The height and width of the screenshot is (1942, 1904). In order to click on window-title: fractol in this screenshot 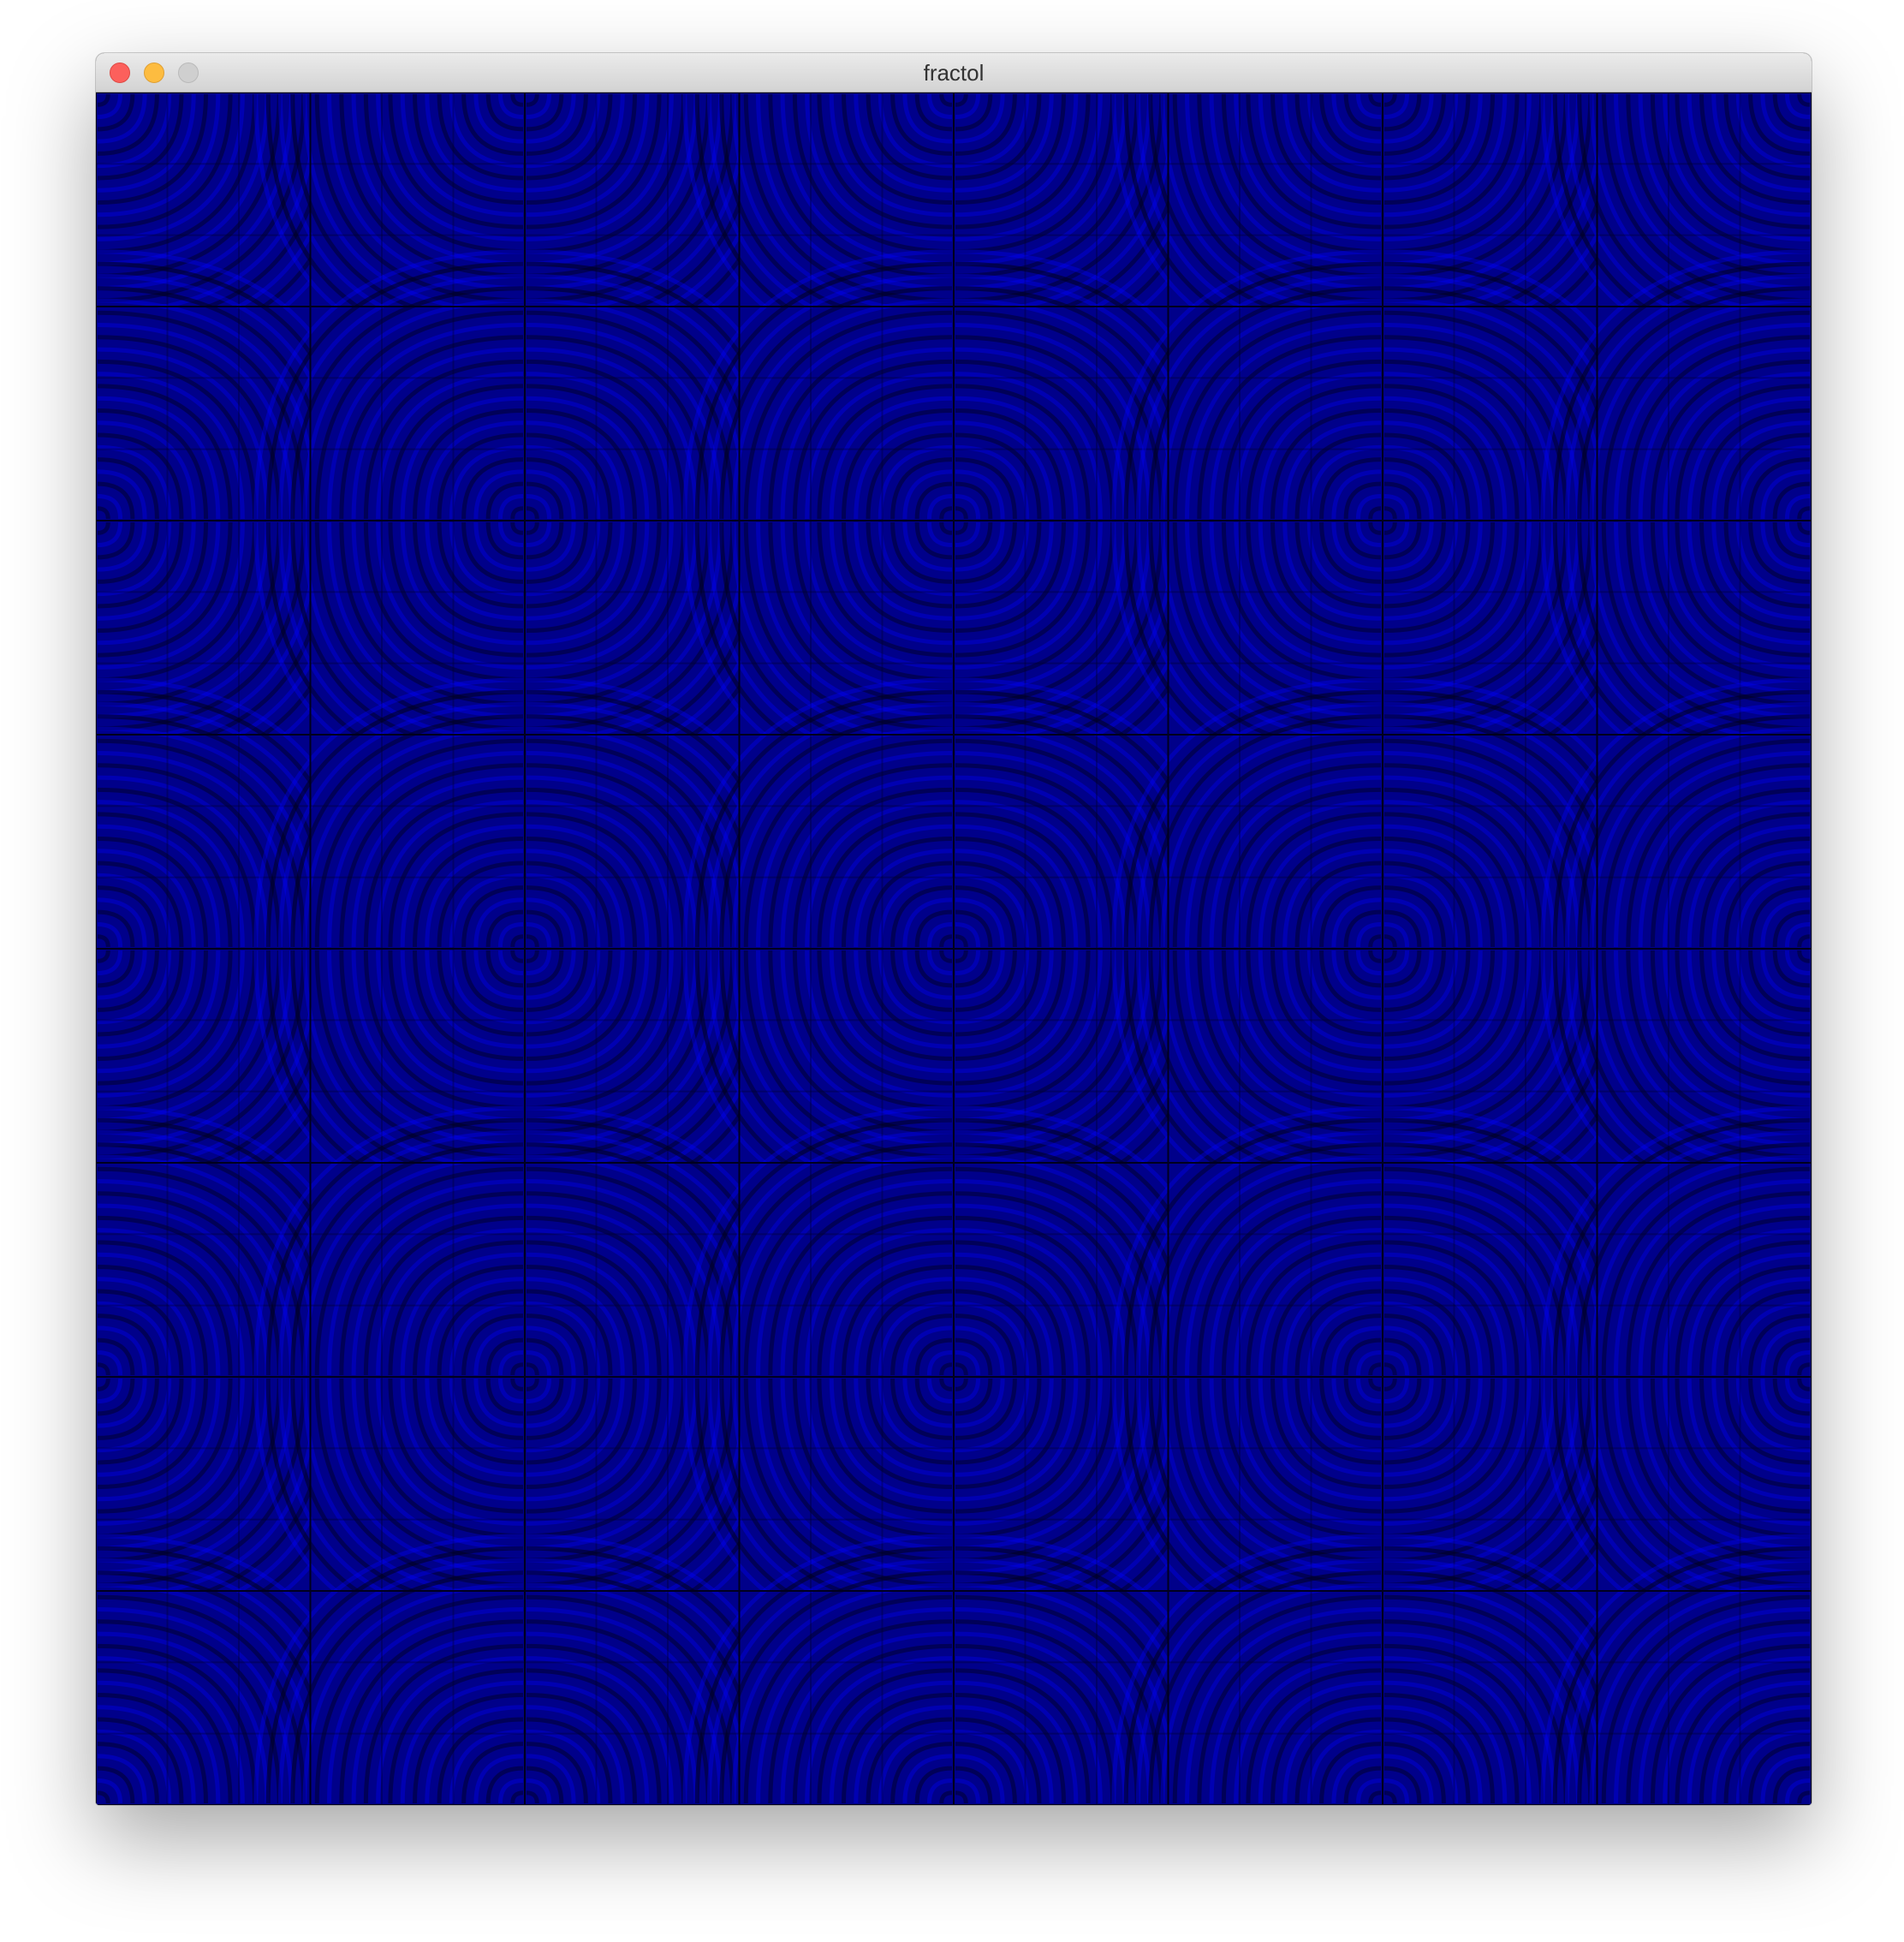, I will do `click(954, 73)`.